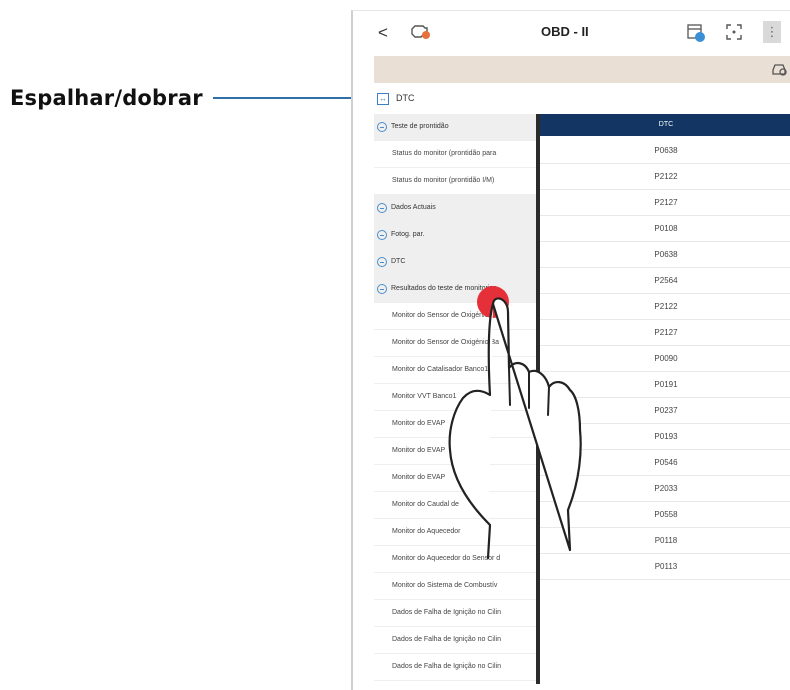 Image resolution: width=790 pixels, height=690 pixels. I want to click on menu-button: ⋮, so click(772, 32).